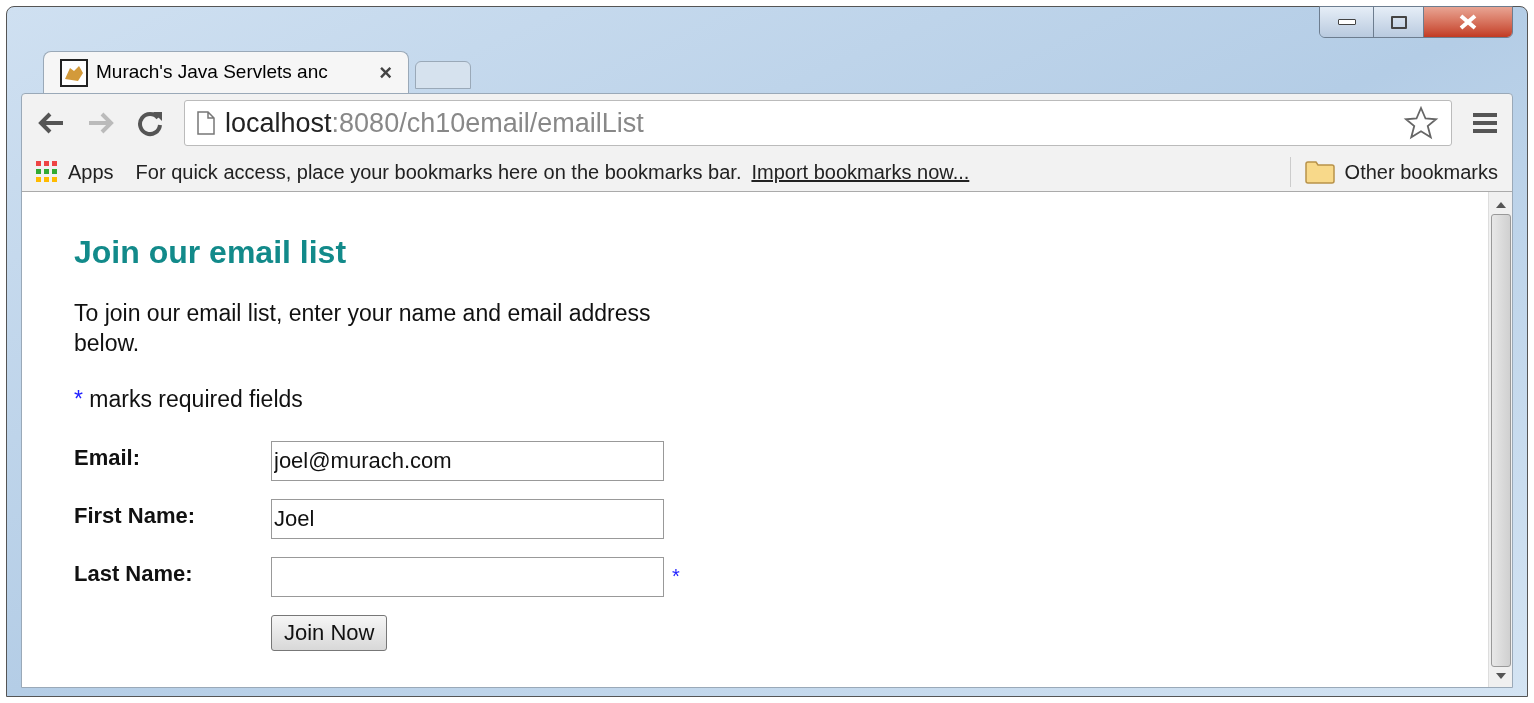  What do you see at coordinates (467, 518) in the screenshot?
I see `text-field: Joel` at bounding box center [467, 518].